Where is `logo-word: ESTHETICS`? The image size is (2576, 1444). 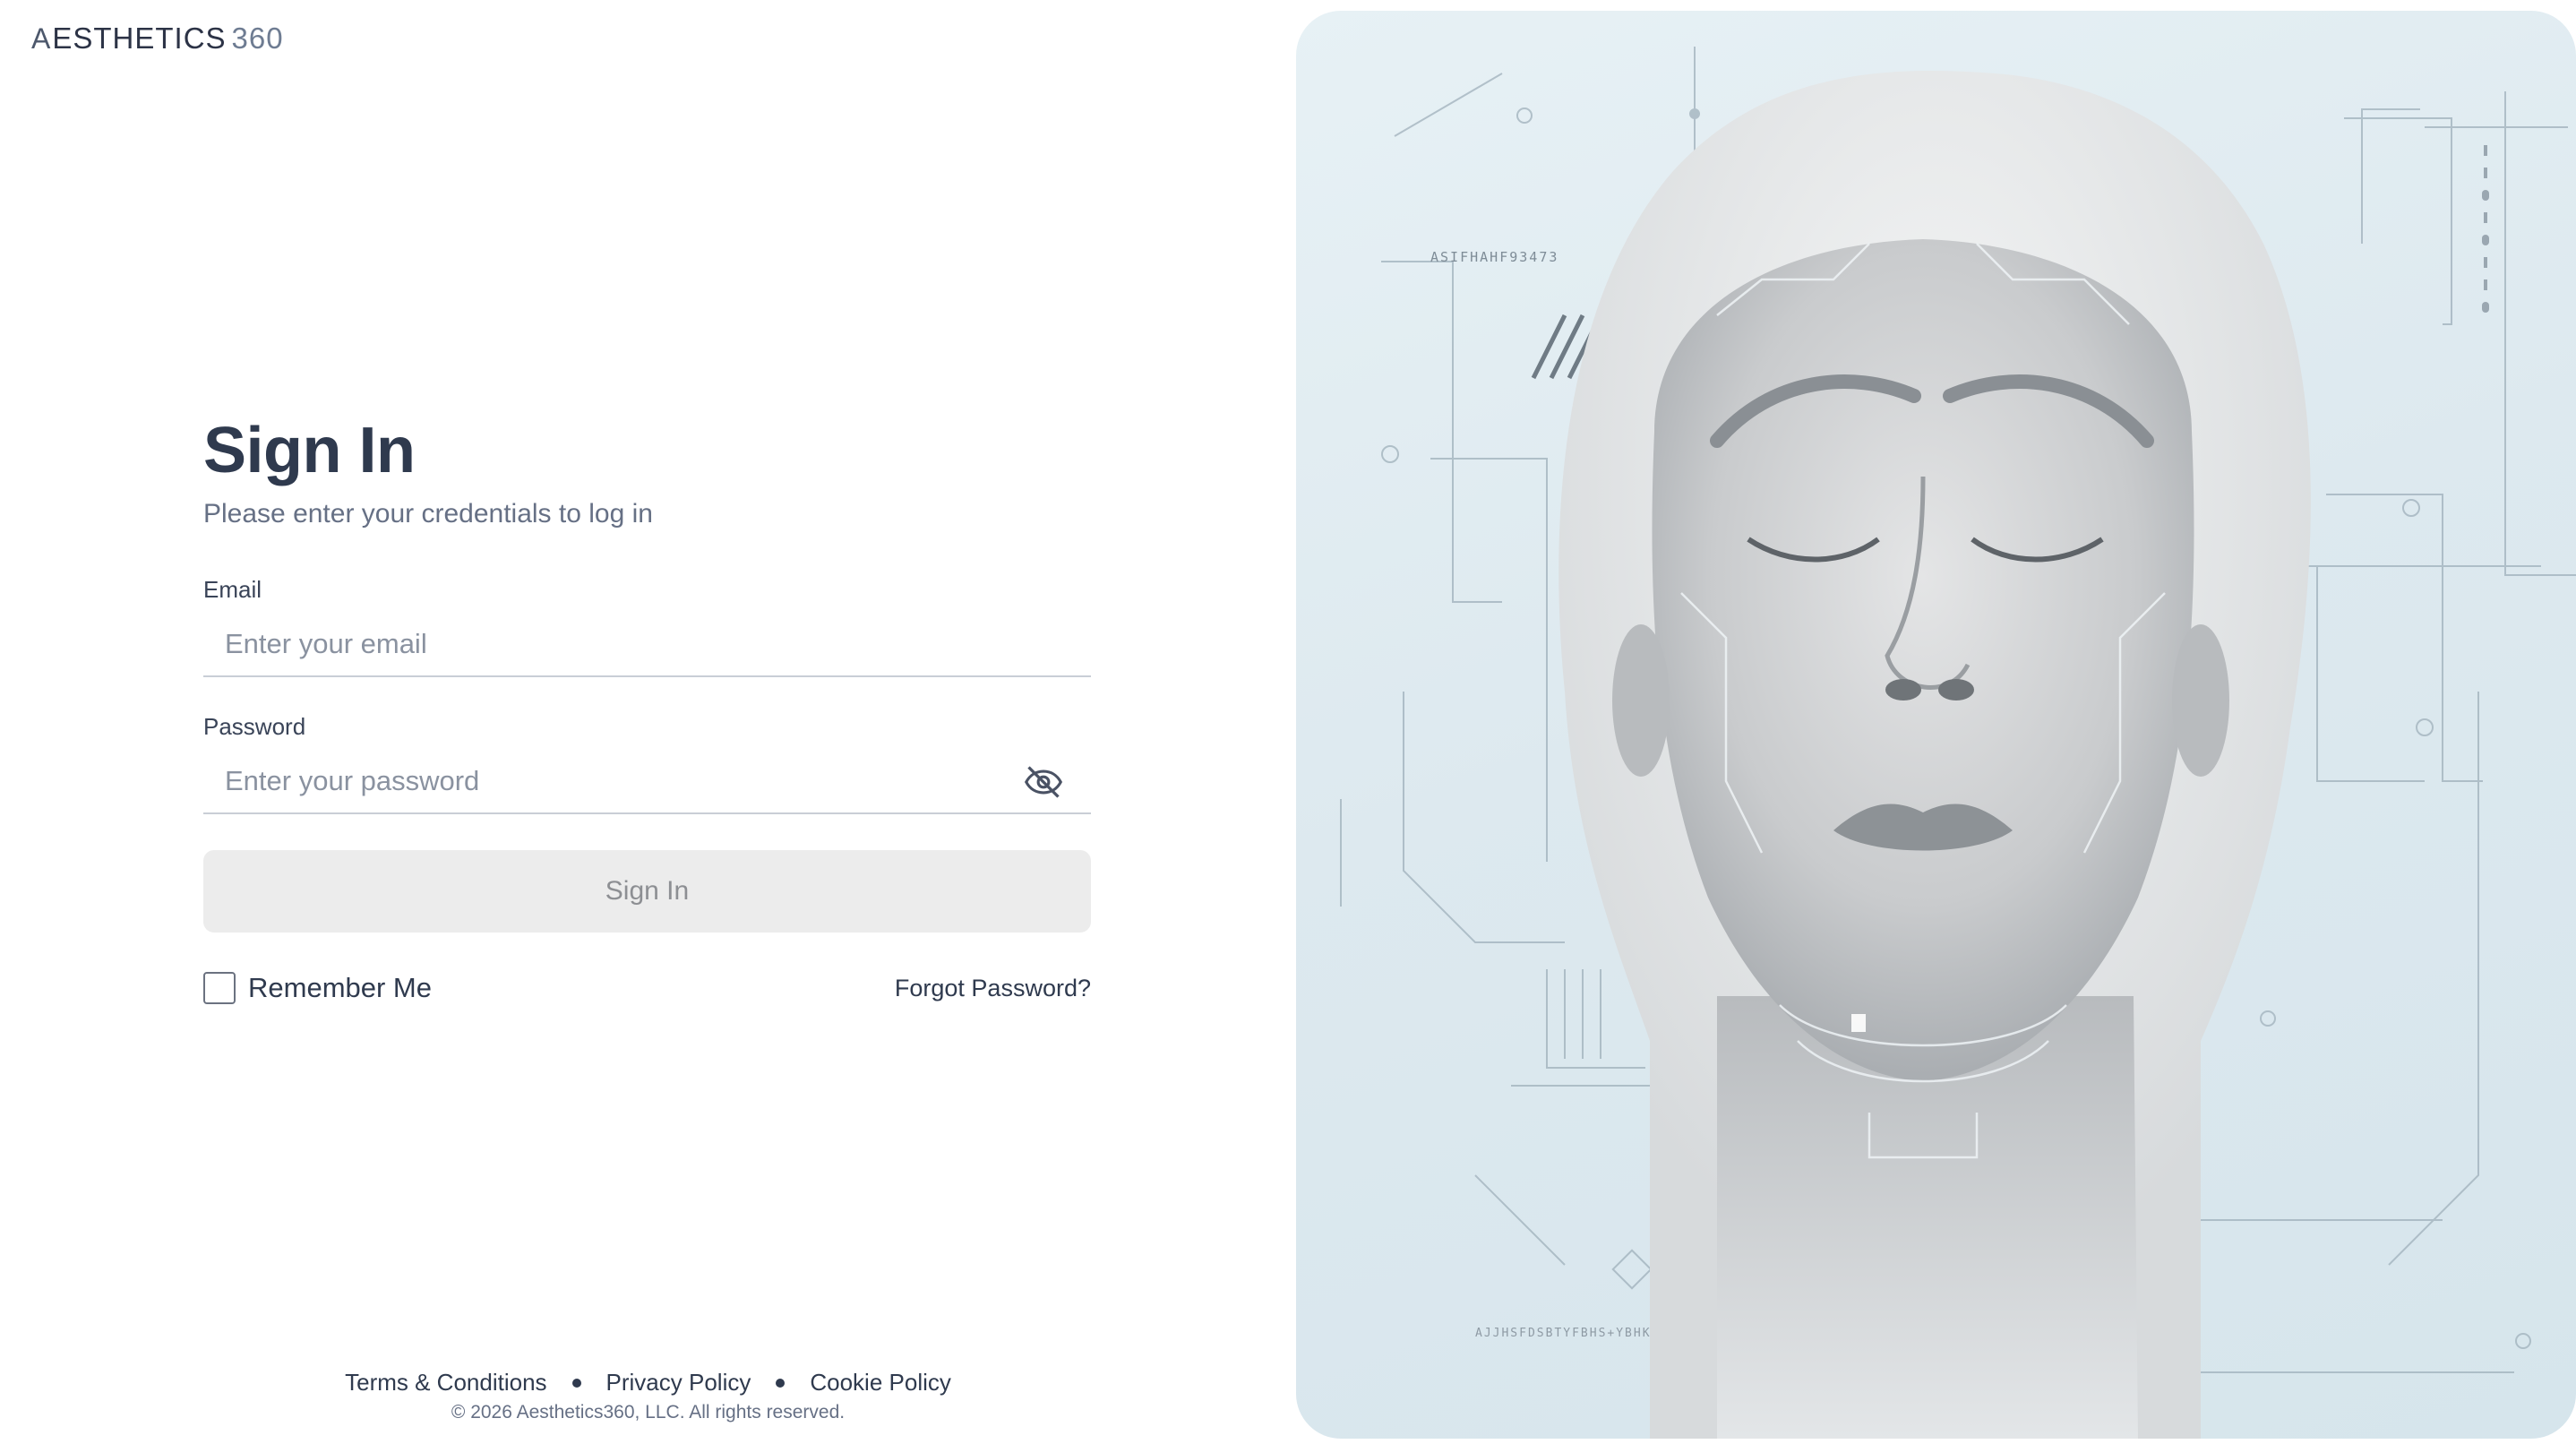
logo-word: ESTHETICS is located at coordinates (139, 38).